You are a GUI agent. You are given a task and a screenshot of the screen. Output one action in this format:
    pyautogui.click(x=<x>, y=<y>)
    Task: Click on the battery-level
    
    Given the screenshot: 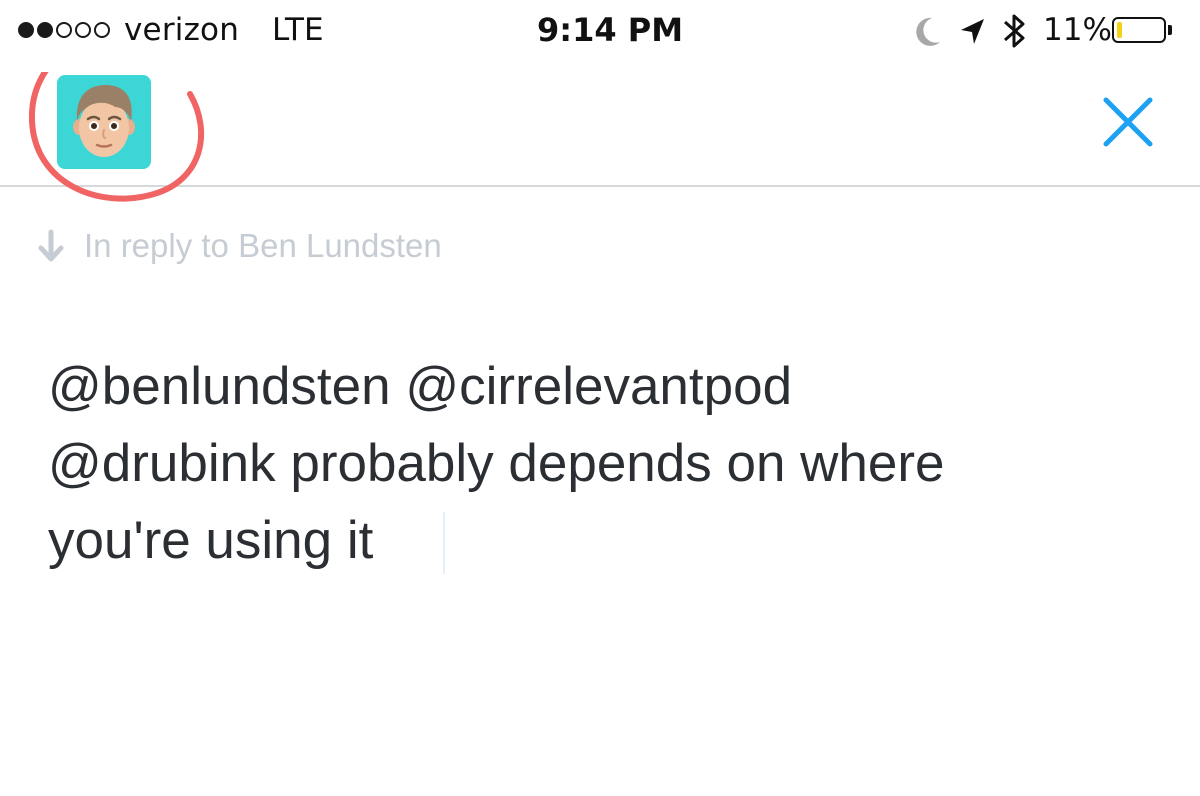 What is the action you would take?
    pyautogui.click(x=1119, y=30)
    